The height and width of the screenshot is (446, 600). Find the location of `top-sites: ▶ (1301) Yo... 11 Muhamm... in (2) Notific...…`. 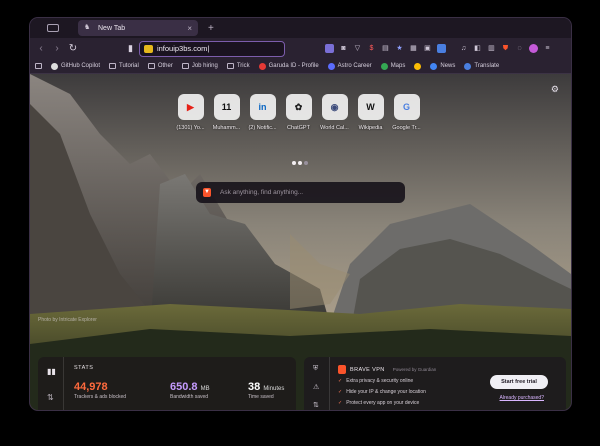

top-sites: ▶ (1301) Yo... 11 Muhamm... in (2) Notific...… is located at coordinates (298, 112).